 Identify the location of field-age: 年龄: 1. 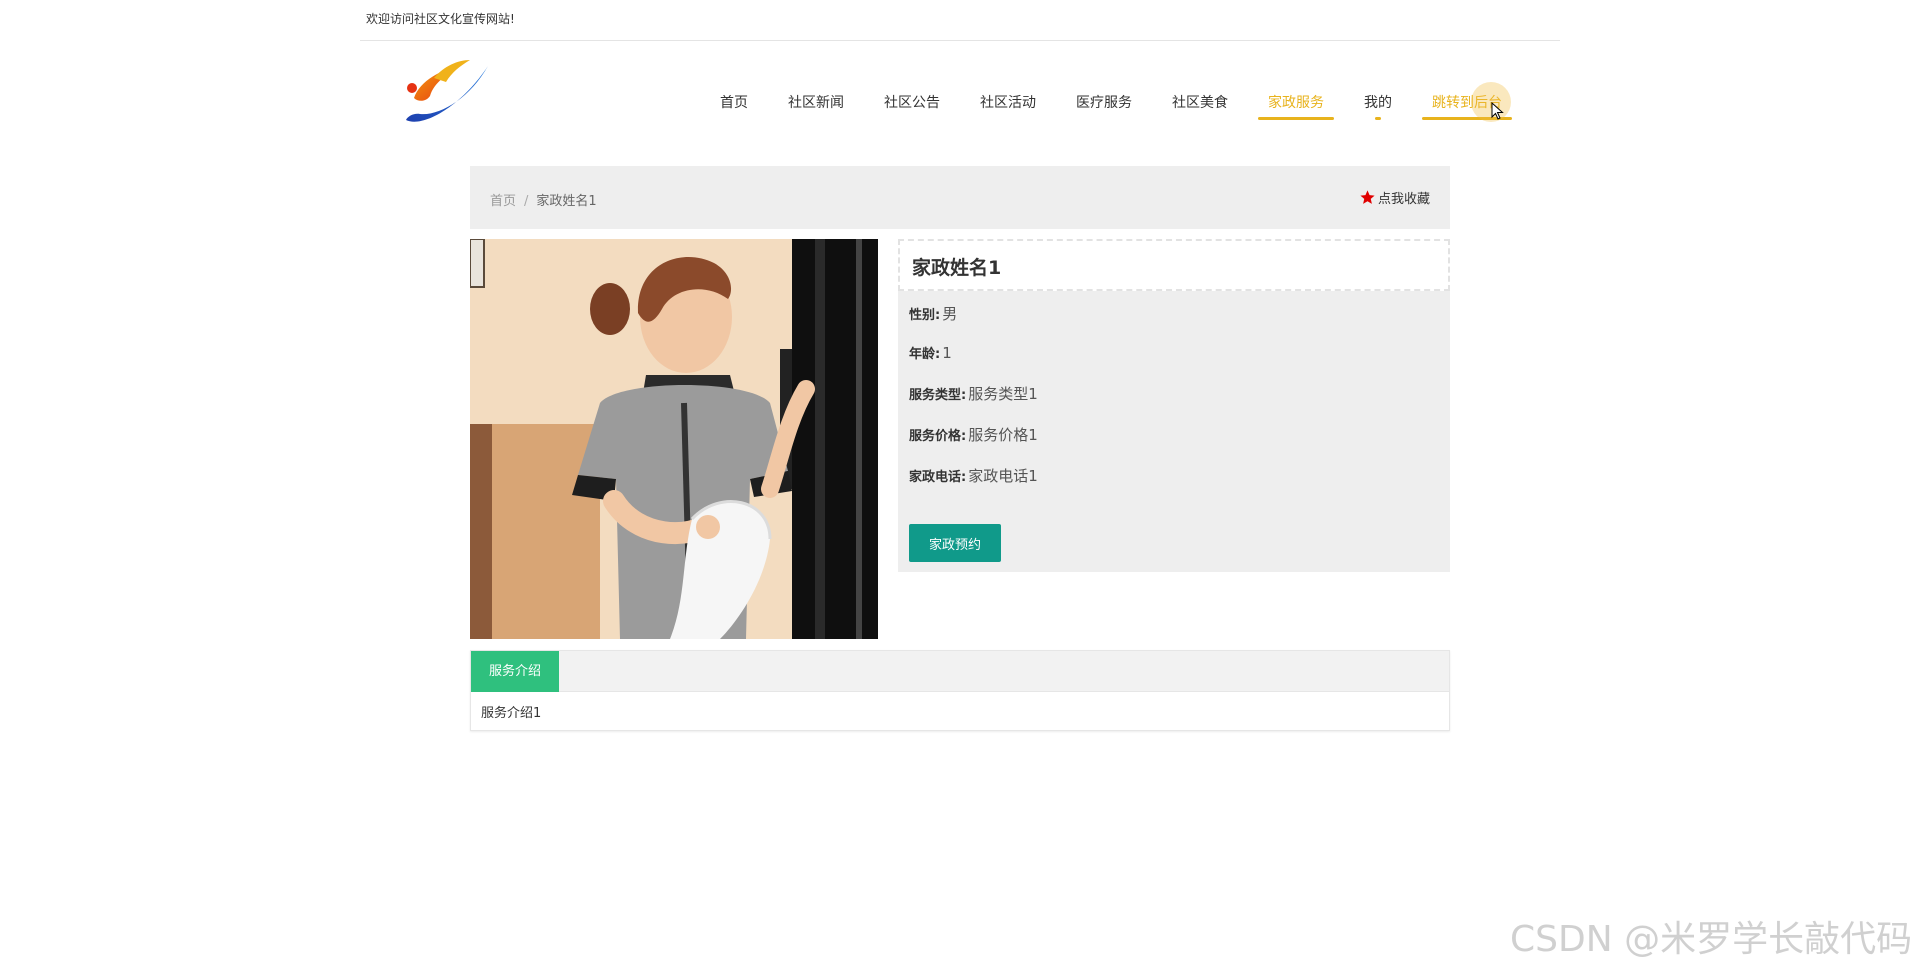
(930, 352).